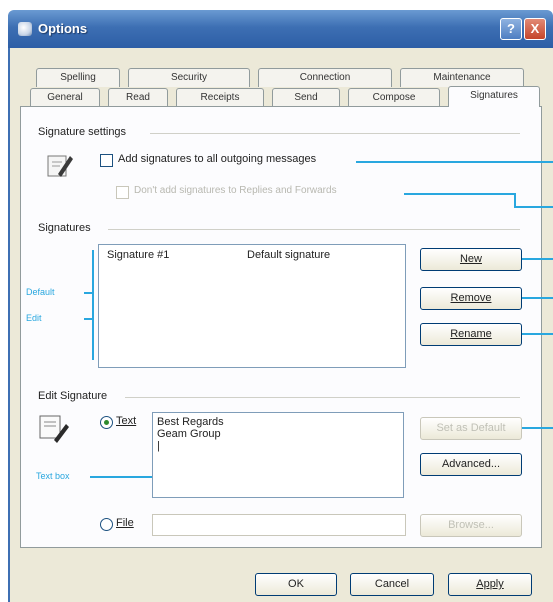 The width and height of the screenshot is (553, 602). Describe the element at coordinates (279, 525) in the screenshot. I see `file-path-input` at that location.